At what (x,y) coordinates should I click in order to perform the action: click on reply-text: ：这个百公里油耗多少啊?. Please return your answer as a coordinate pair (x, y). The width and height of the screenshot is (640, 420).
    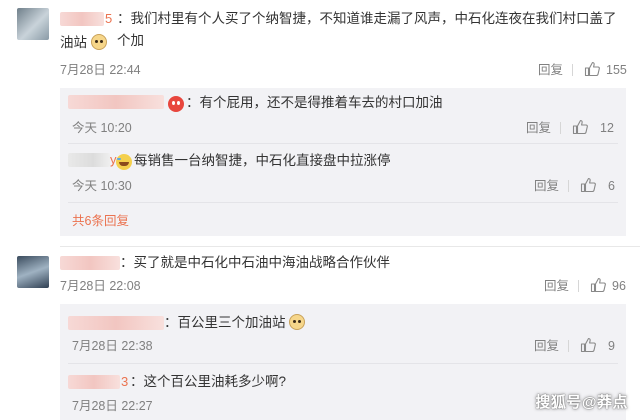
    Looking at the image, I should click on (208, 381).